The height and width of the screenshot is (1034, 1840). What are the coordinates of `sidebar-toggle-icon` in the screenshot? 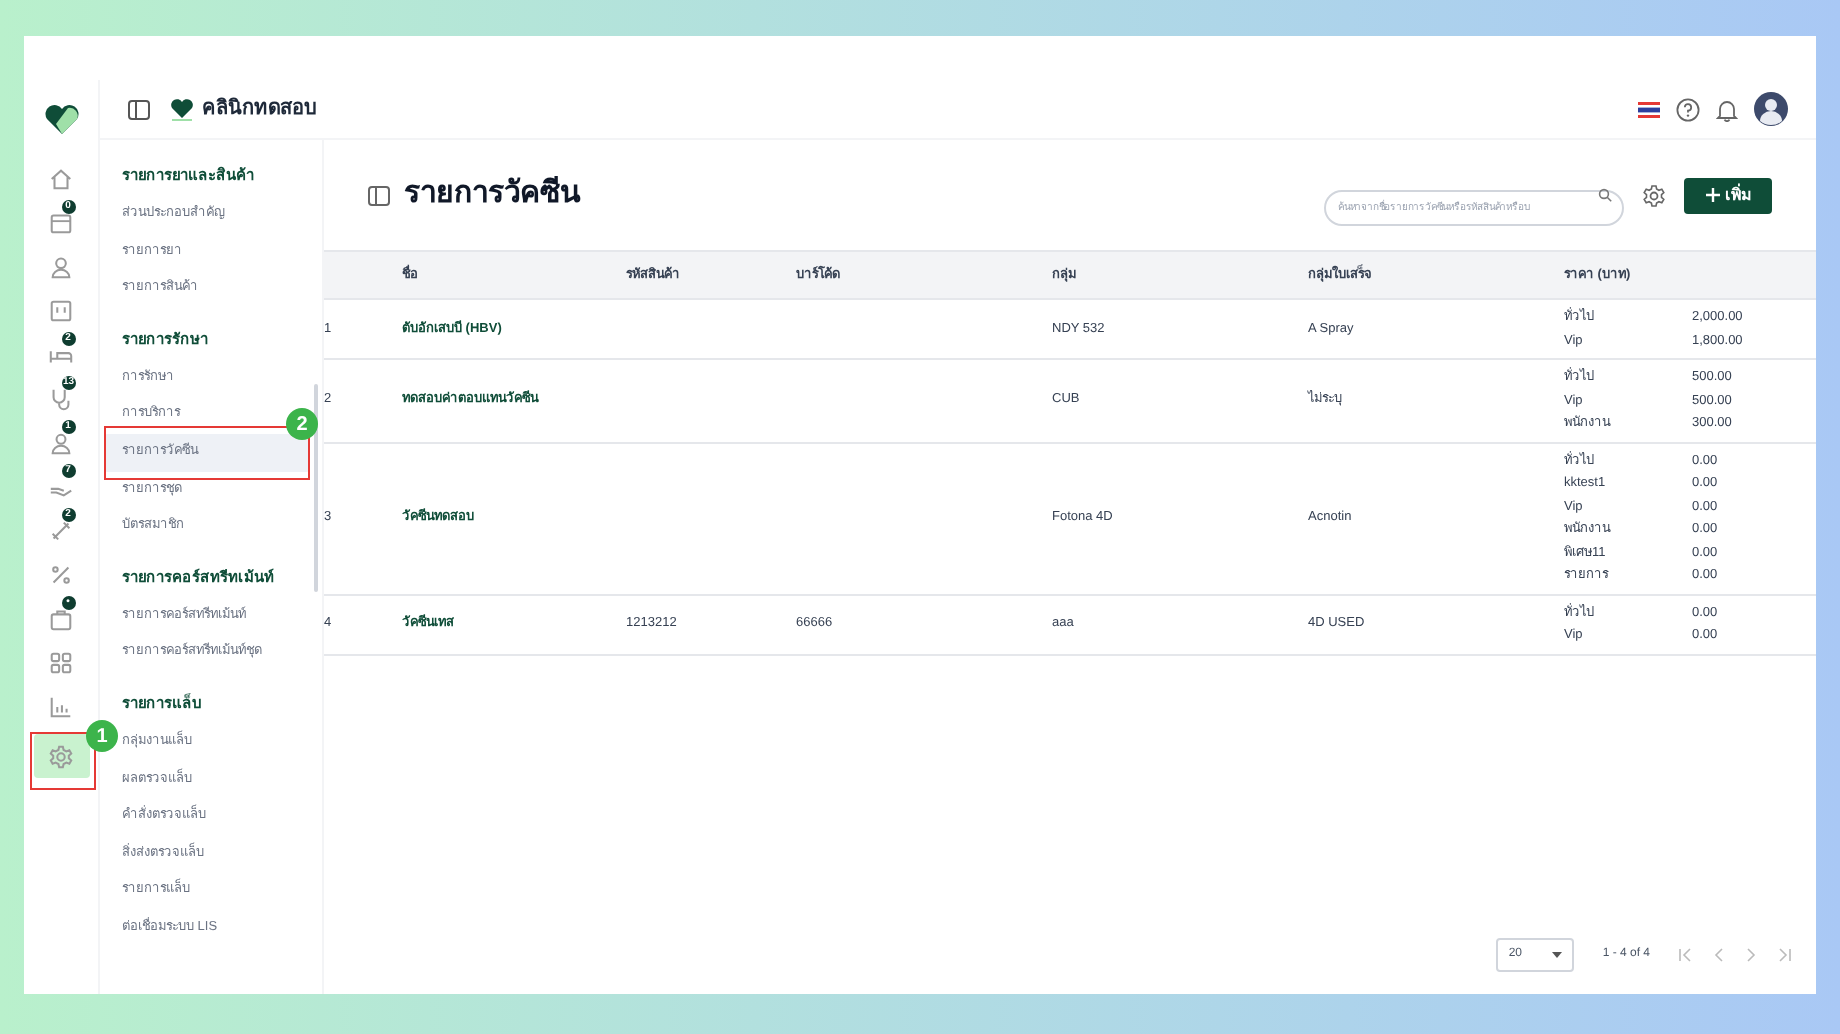 It's located at (139, 109).